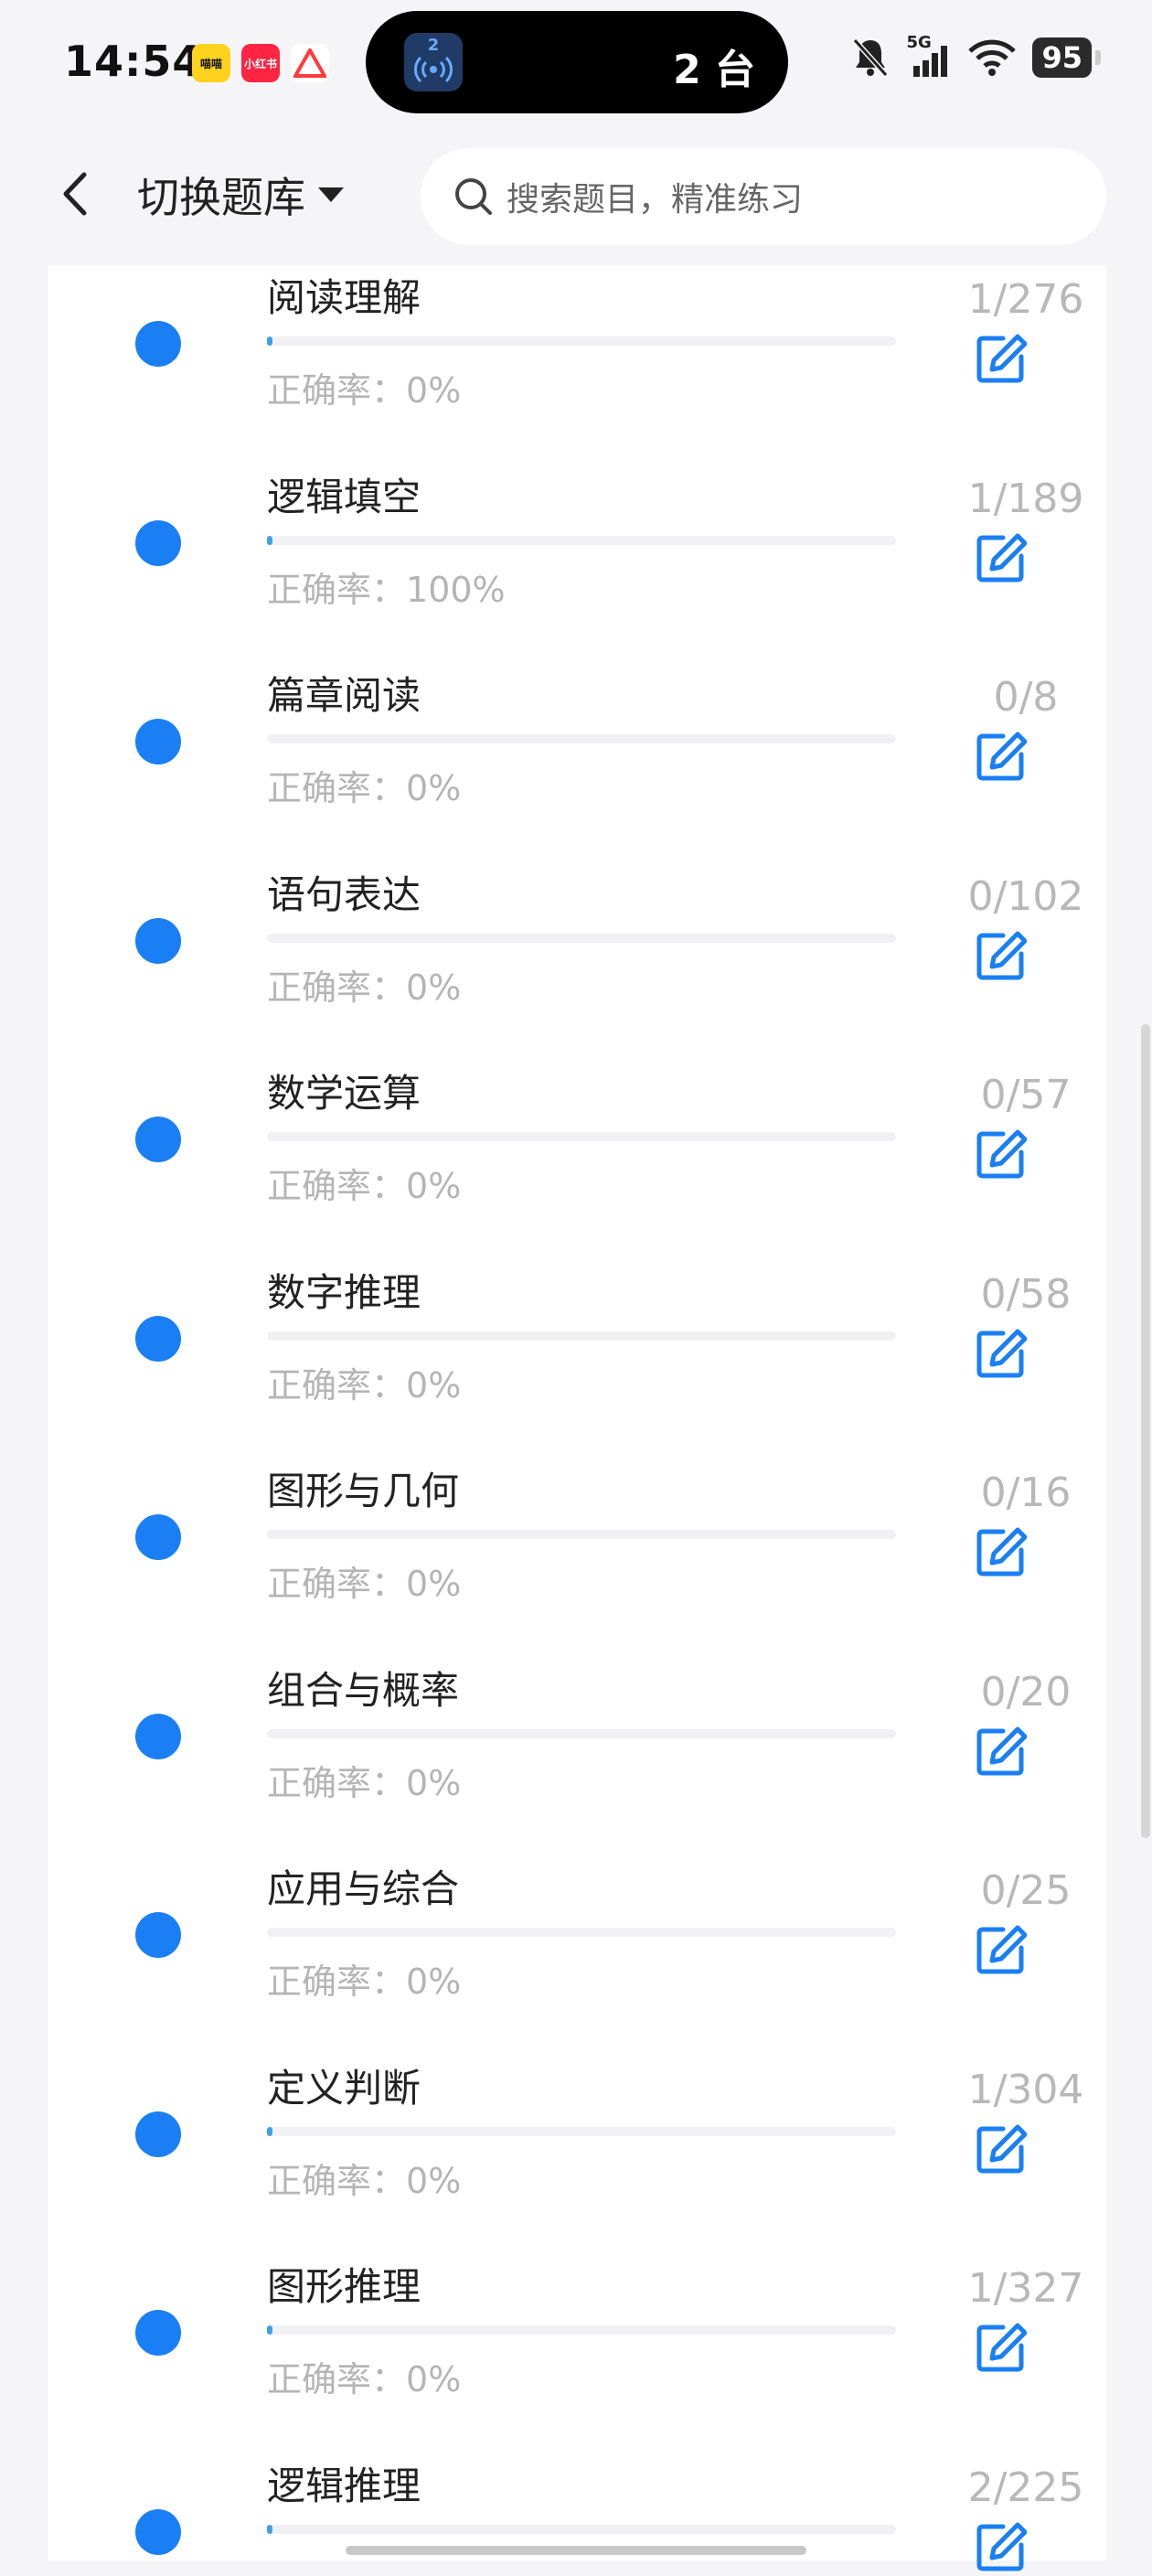 Image resolution: width=1152 pixels, height=2576 pixels. I want to click on category-title: 组合与概率, so click(363, 1690).